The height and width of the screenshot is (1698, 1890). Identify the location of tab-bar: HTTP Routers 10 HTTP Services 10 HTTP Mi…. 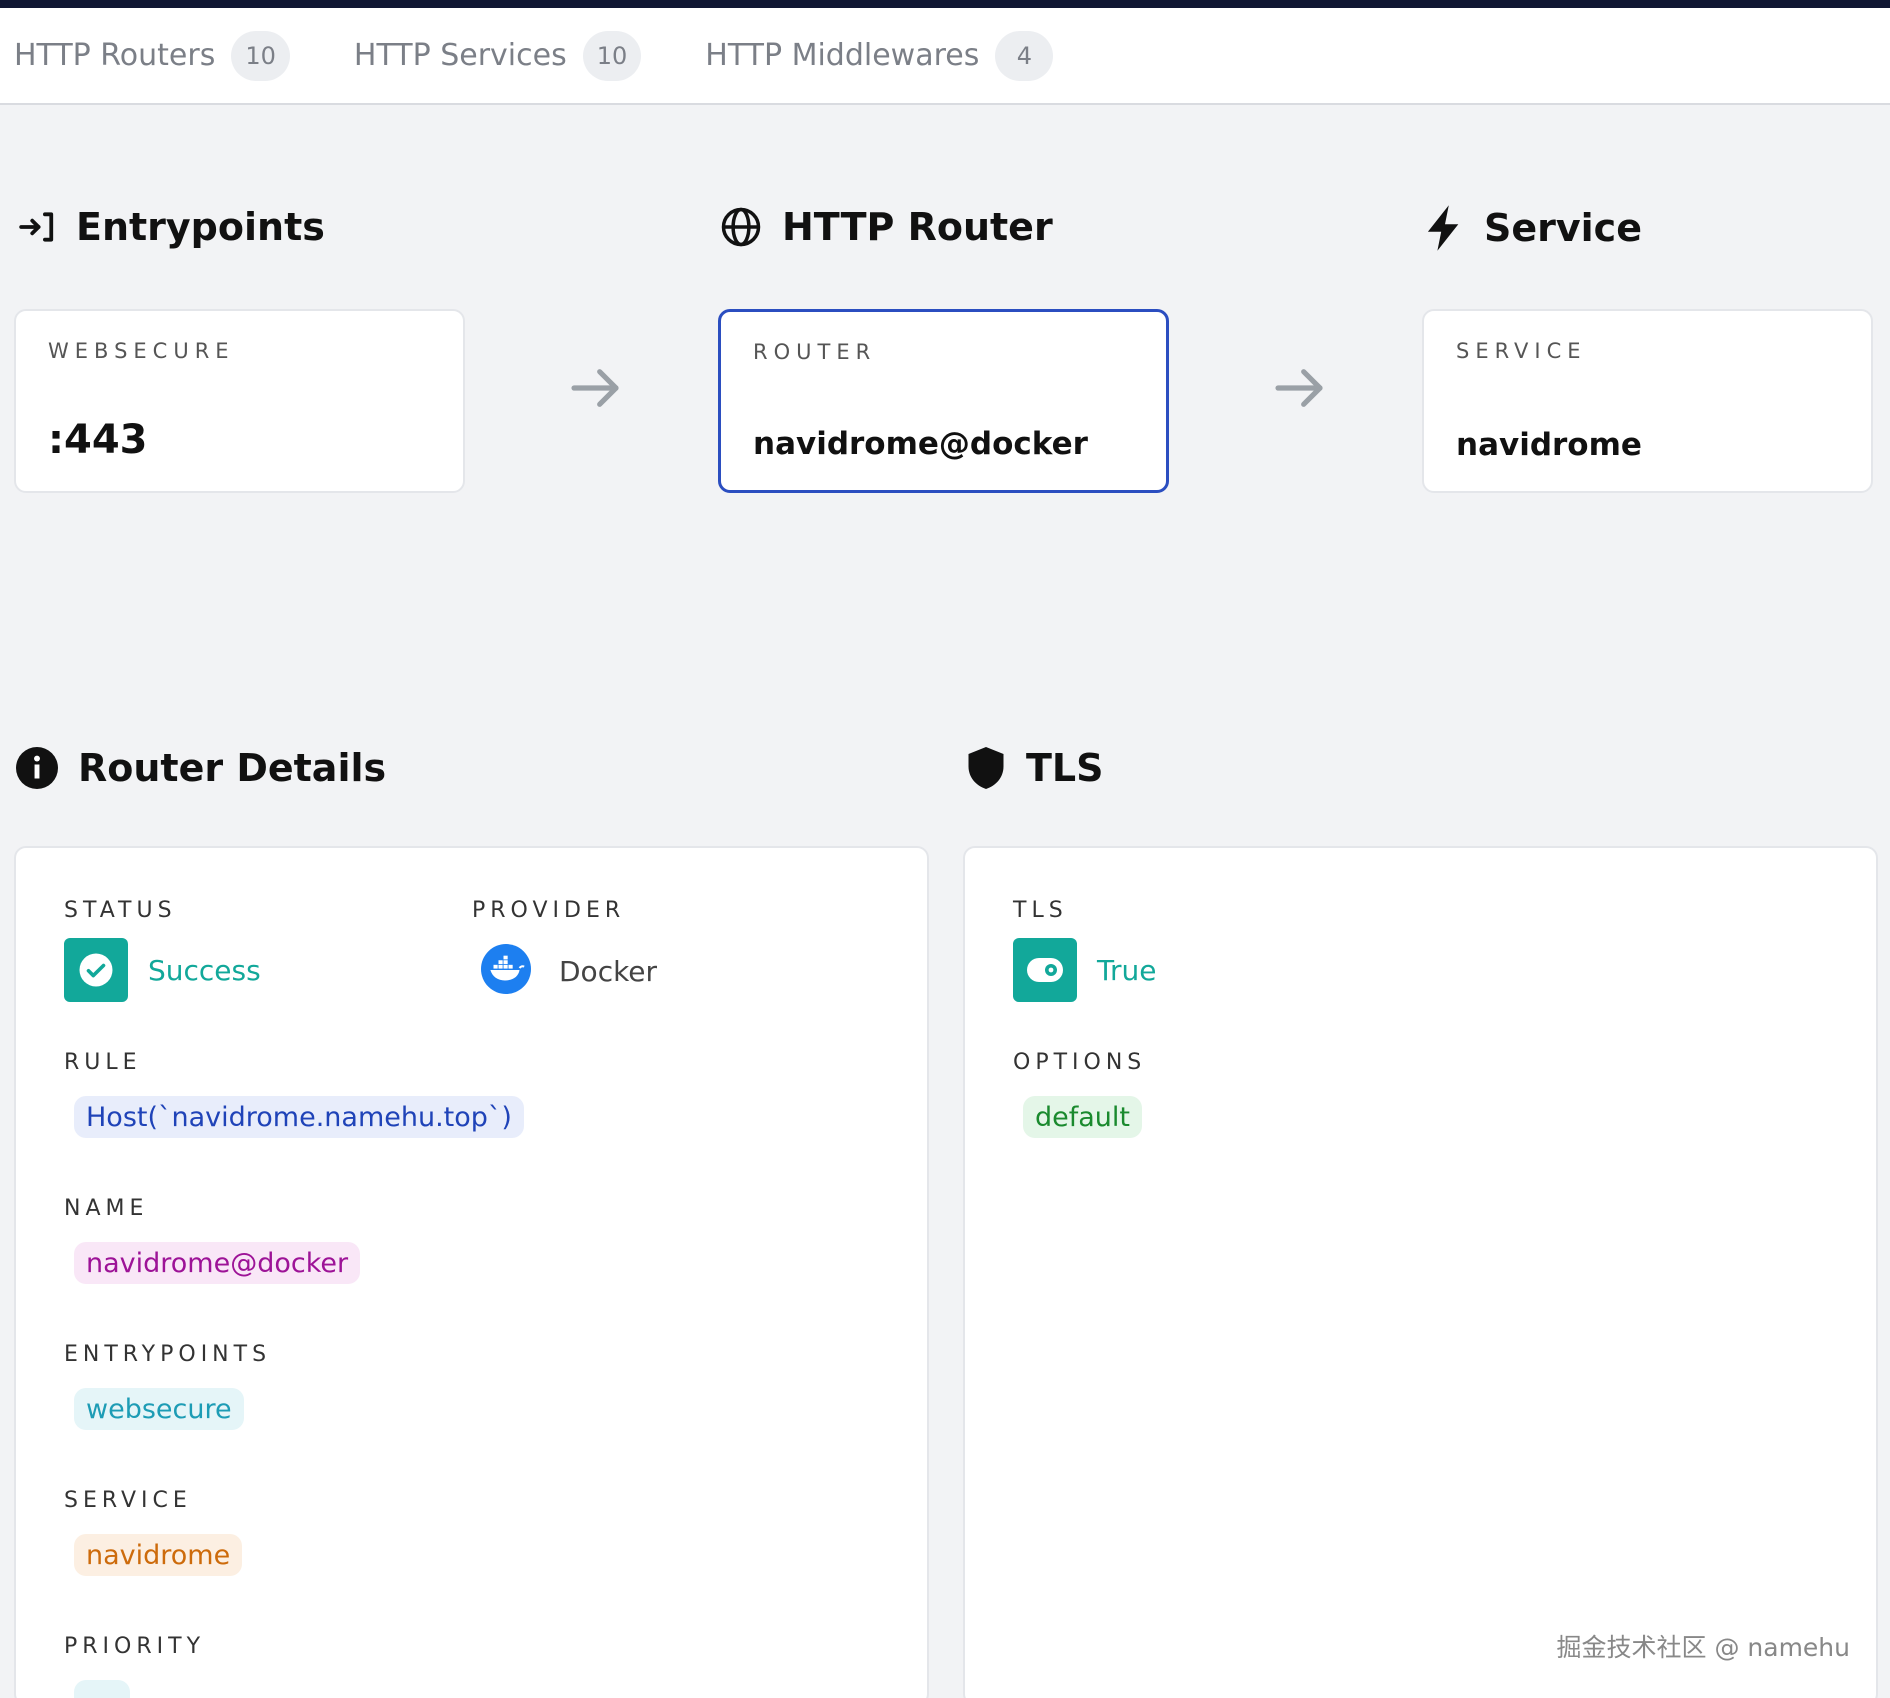
(945, 56).